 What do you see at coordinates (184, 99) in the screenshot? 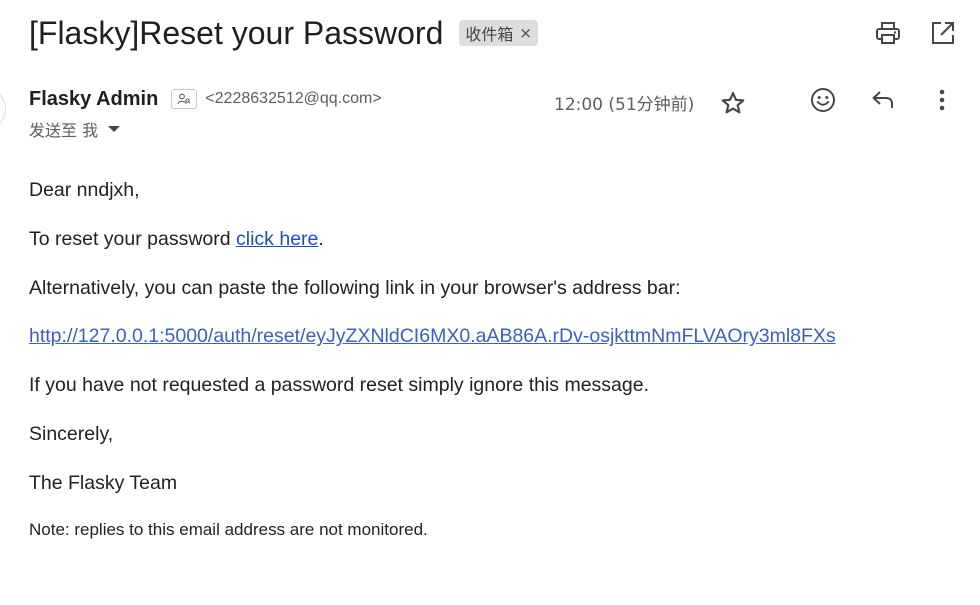
I see `contact-card-icon` at bounding box center [184, 99].